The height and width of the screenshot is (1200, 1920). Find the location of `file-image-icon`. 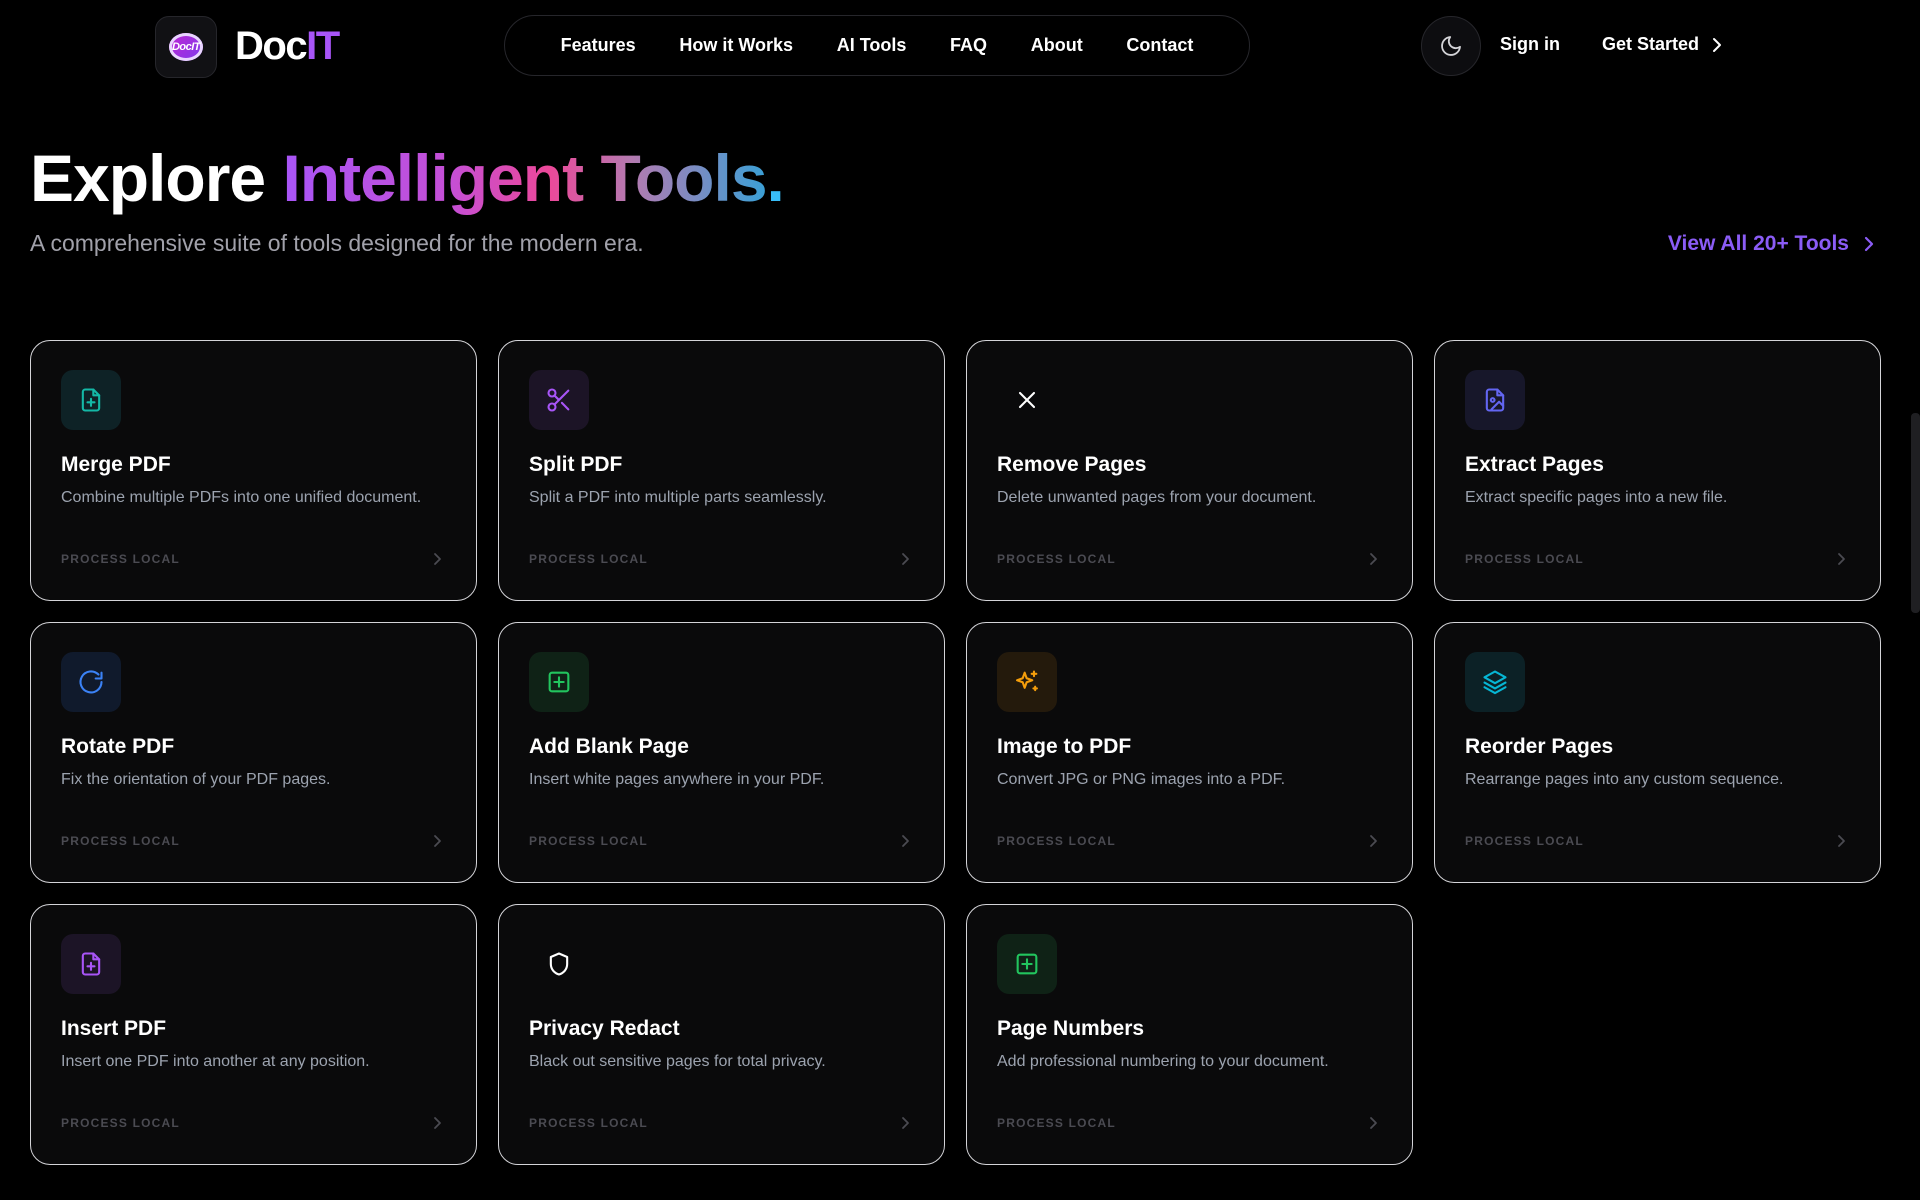

file-image-icon is located at coordinates (1495, 400).